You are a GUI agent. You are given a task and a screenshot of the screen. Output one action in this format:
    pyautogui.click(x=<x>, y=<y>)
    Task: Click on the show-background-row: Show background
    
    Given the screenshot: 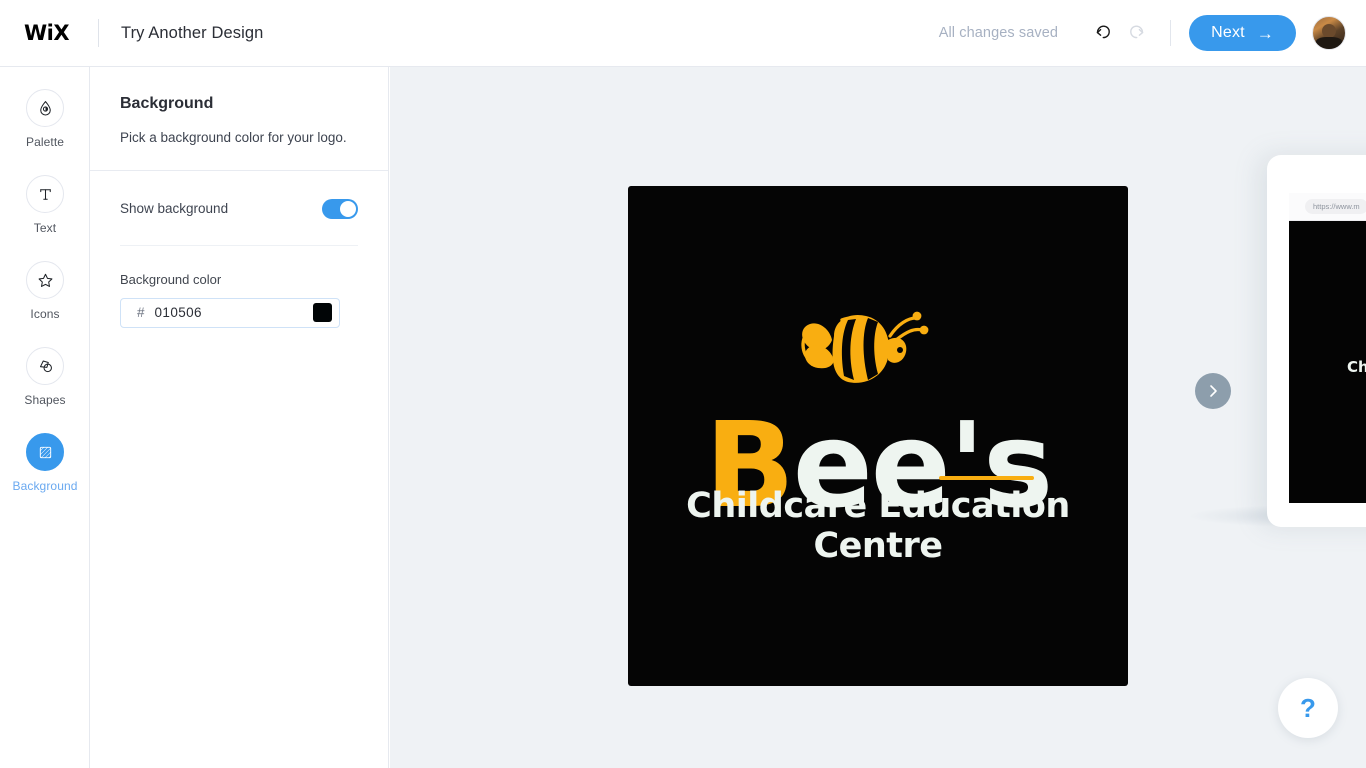 What is the action you would take?
    pyautogui.click(x=239, y=222)
    